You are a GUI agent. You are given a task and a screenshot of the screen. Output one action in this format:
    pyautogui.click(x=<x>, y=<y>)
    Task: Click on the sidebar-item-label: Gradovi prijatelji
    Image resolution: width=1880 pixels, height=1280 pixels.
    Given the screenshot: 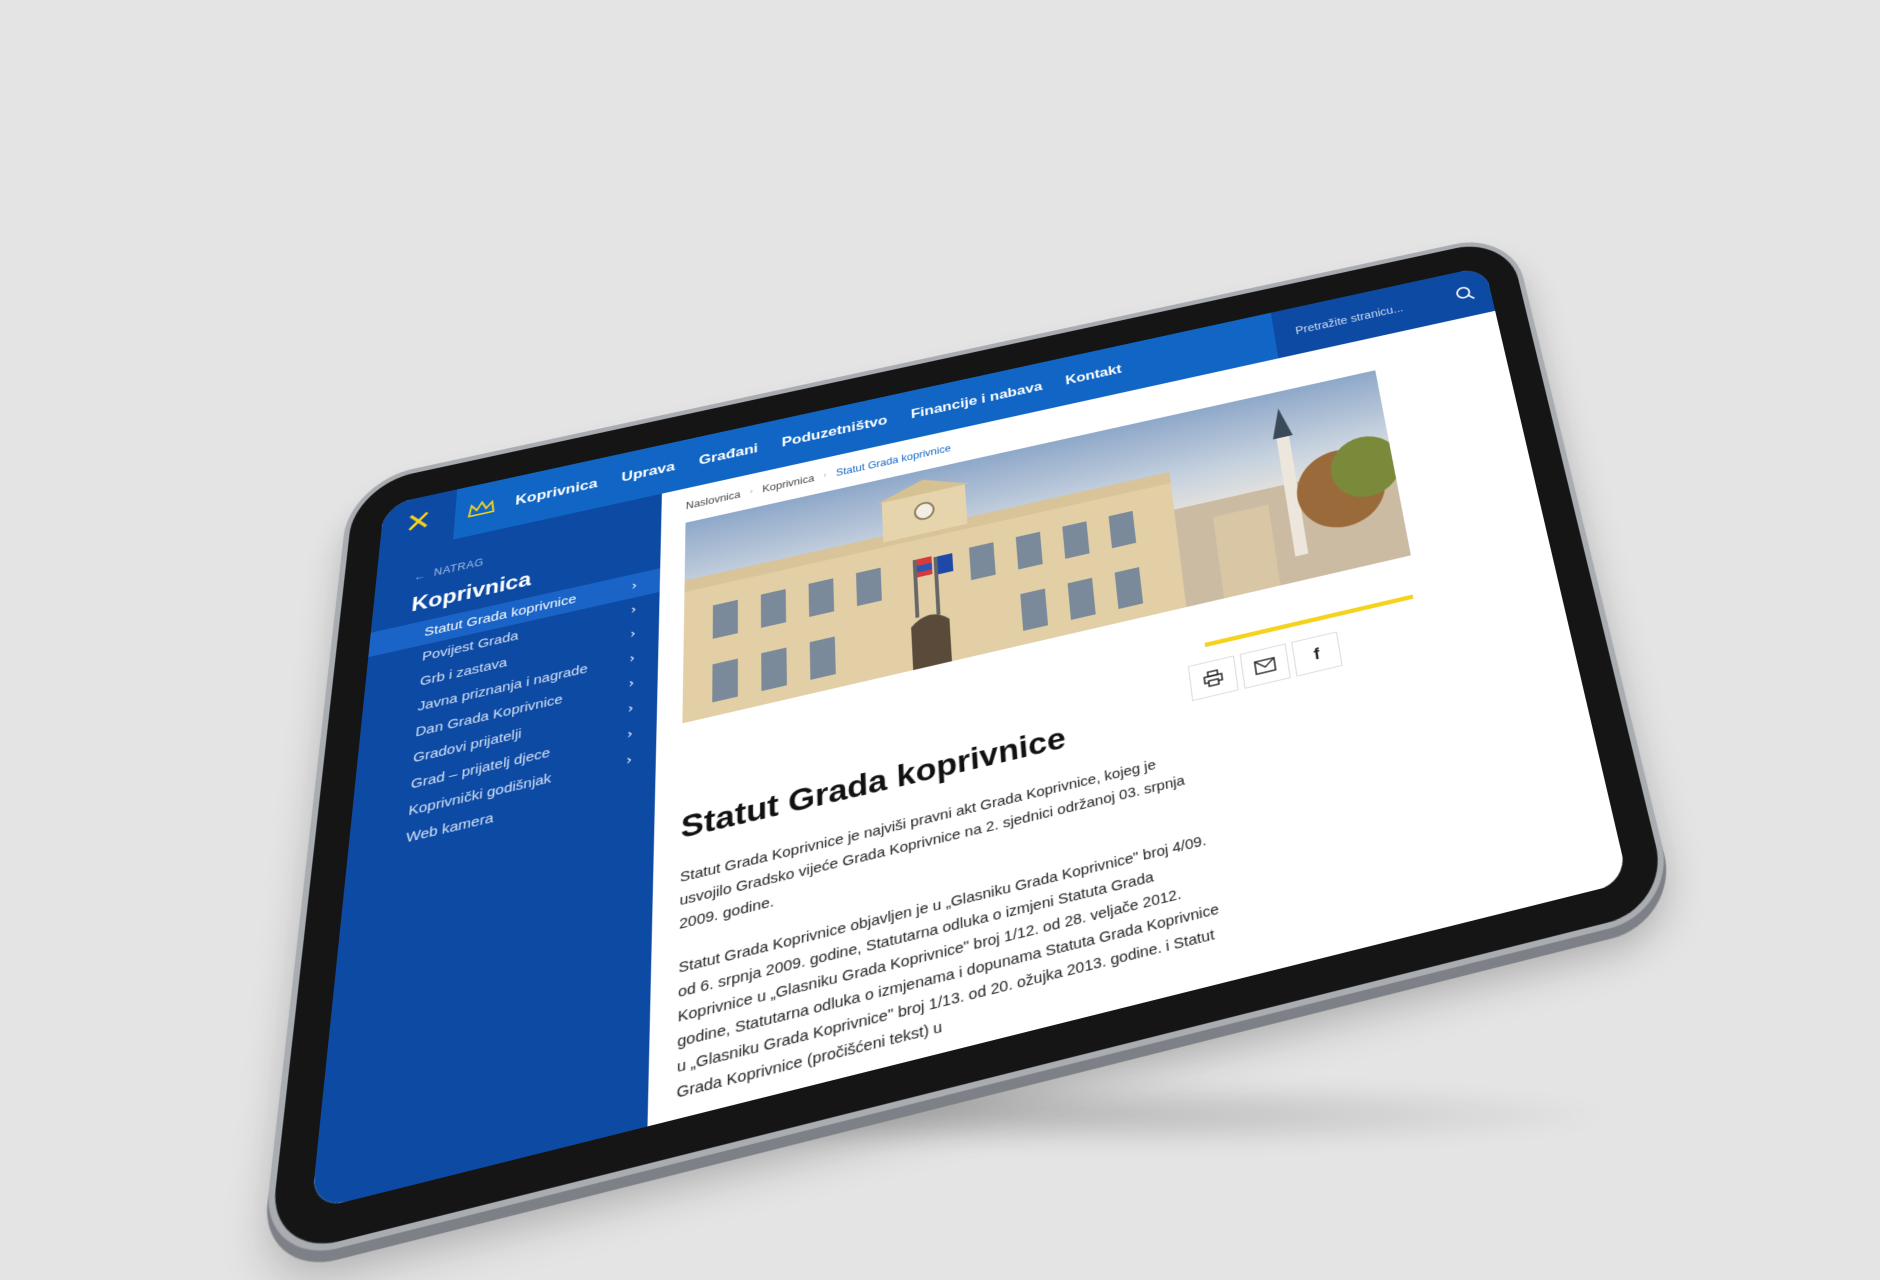 What is the action you would take?
    pyautogui.click(x=467, y=746)
    